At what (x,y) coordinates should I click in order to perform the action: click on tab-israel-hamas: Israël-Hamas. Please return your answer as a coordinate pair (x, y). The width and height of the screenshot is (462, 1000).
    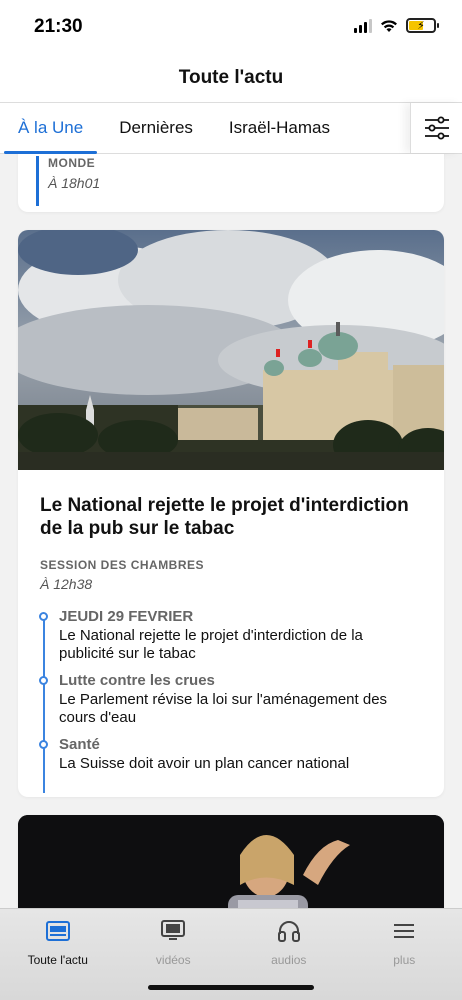
    Looking at the image, I should click on (279, 128).